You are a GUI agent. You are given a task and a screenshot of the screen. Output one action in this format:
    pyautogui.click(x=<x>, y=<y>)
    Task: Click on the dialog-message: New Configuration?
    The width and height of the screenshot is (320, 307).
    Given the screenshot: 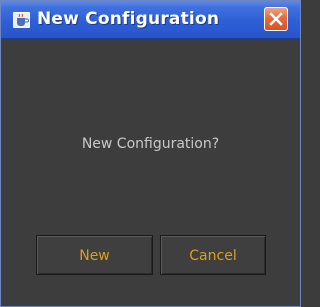 What is the action you would take?
    pyautogui.click(x=150, y=144)
    